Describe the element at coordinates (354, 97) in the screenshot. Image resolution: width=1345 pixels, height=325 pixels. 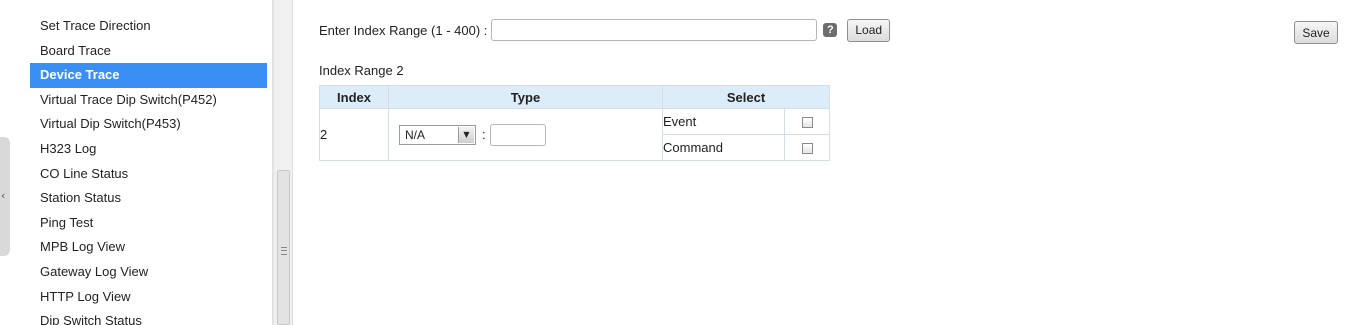
I see `header-index: Index` at that location.